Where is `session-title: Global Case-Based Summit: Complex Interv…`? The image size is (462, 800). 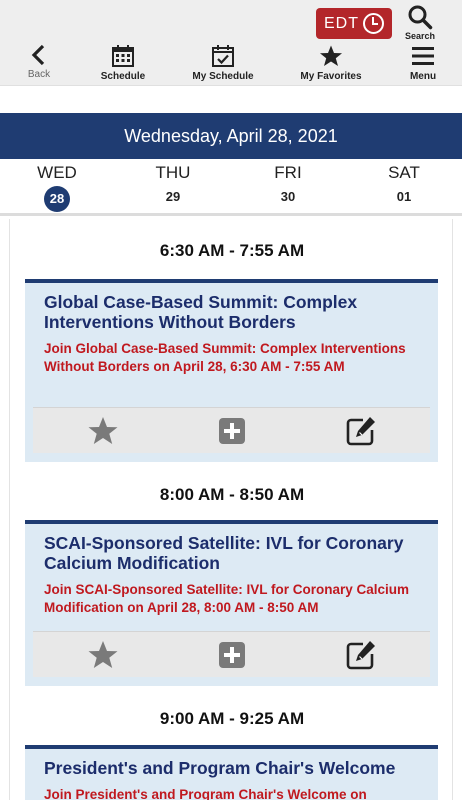 session-title: Global Case-Based Summit: Complex Interv… is located at coordinates (231, 307).